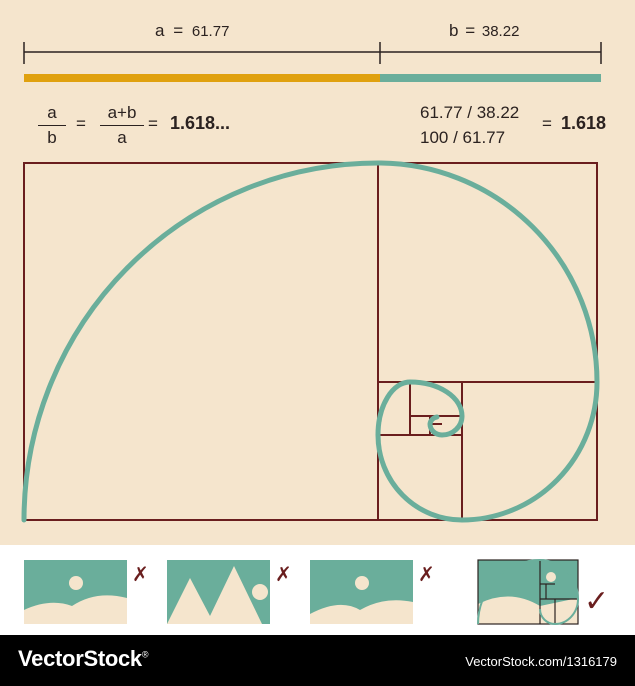 The height and width of the screenshot is (686, 635). Describe the element at coordinates (260, 592) in the screenshot. I see `thumbnail-2-sun` at that location.